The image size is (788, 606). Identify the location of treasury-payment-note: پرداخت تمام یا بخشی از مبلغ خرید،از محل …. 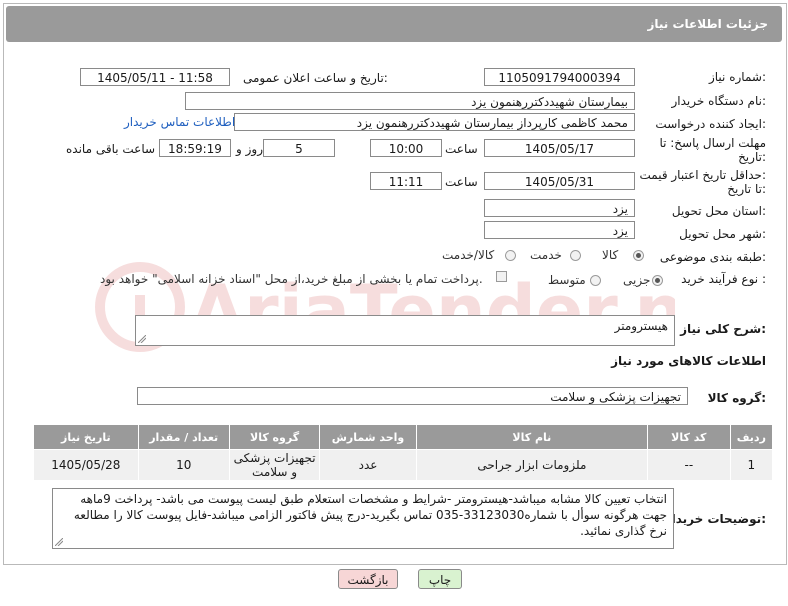
(291, 279).